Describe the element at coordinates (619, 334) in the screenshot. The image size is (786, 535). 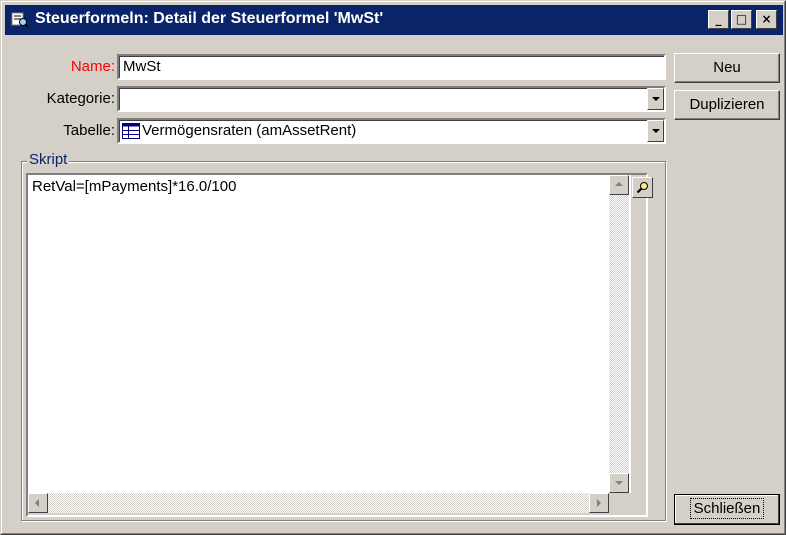
I see `vertical-scrollbar` at that location.